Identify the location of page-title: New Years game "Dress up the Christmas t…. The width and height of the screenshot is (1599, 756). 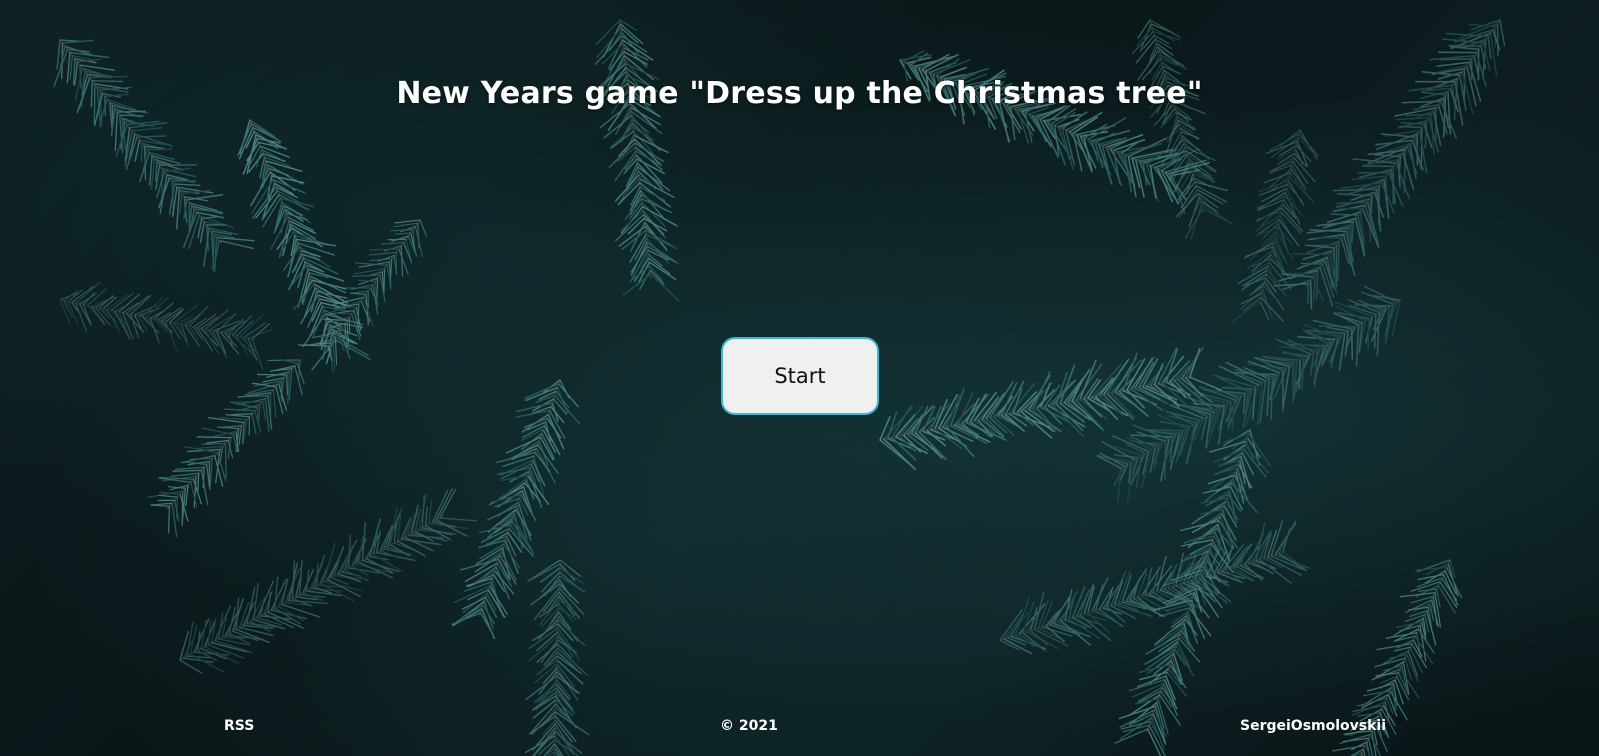
(799, 93).